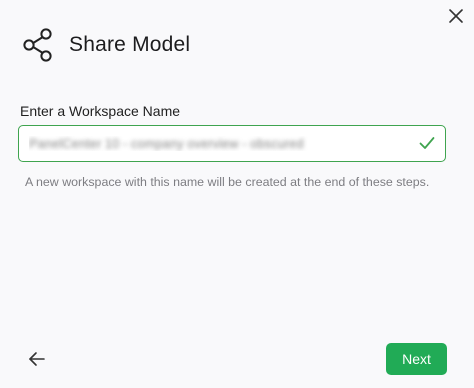  I want to click on workspace-name-field-wrapper, so click(232, 143).